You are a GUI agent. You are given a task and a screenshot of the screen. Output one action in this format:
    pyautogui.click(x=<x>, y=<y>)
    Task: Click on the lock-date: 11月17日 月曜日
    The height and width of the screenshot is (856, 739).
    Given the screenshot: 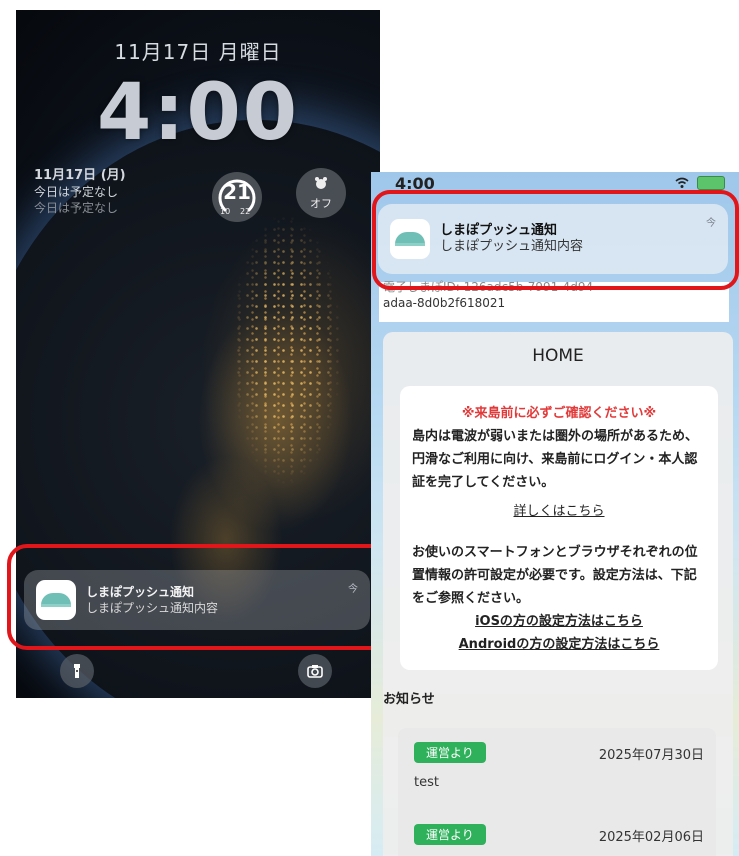 What is the action you would take?
    pyautogui.click(x=198, y=52)
    